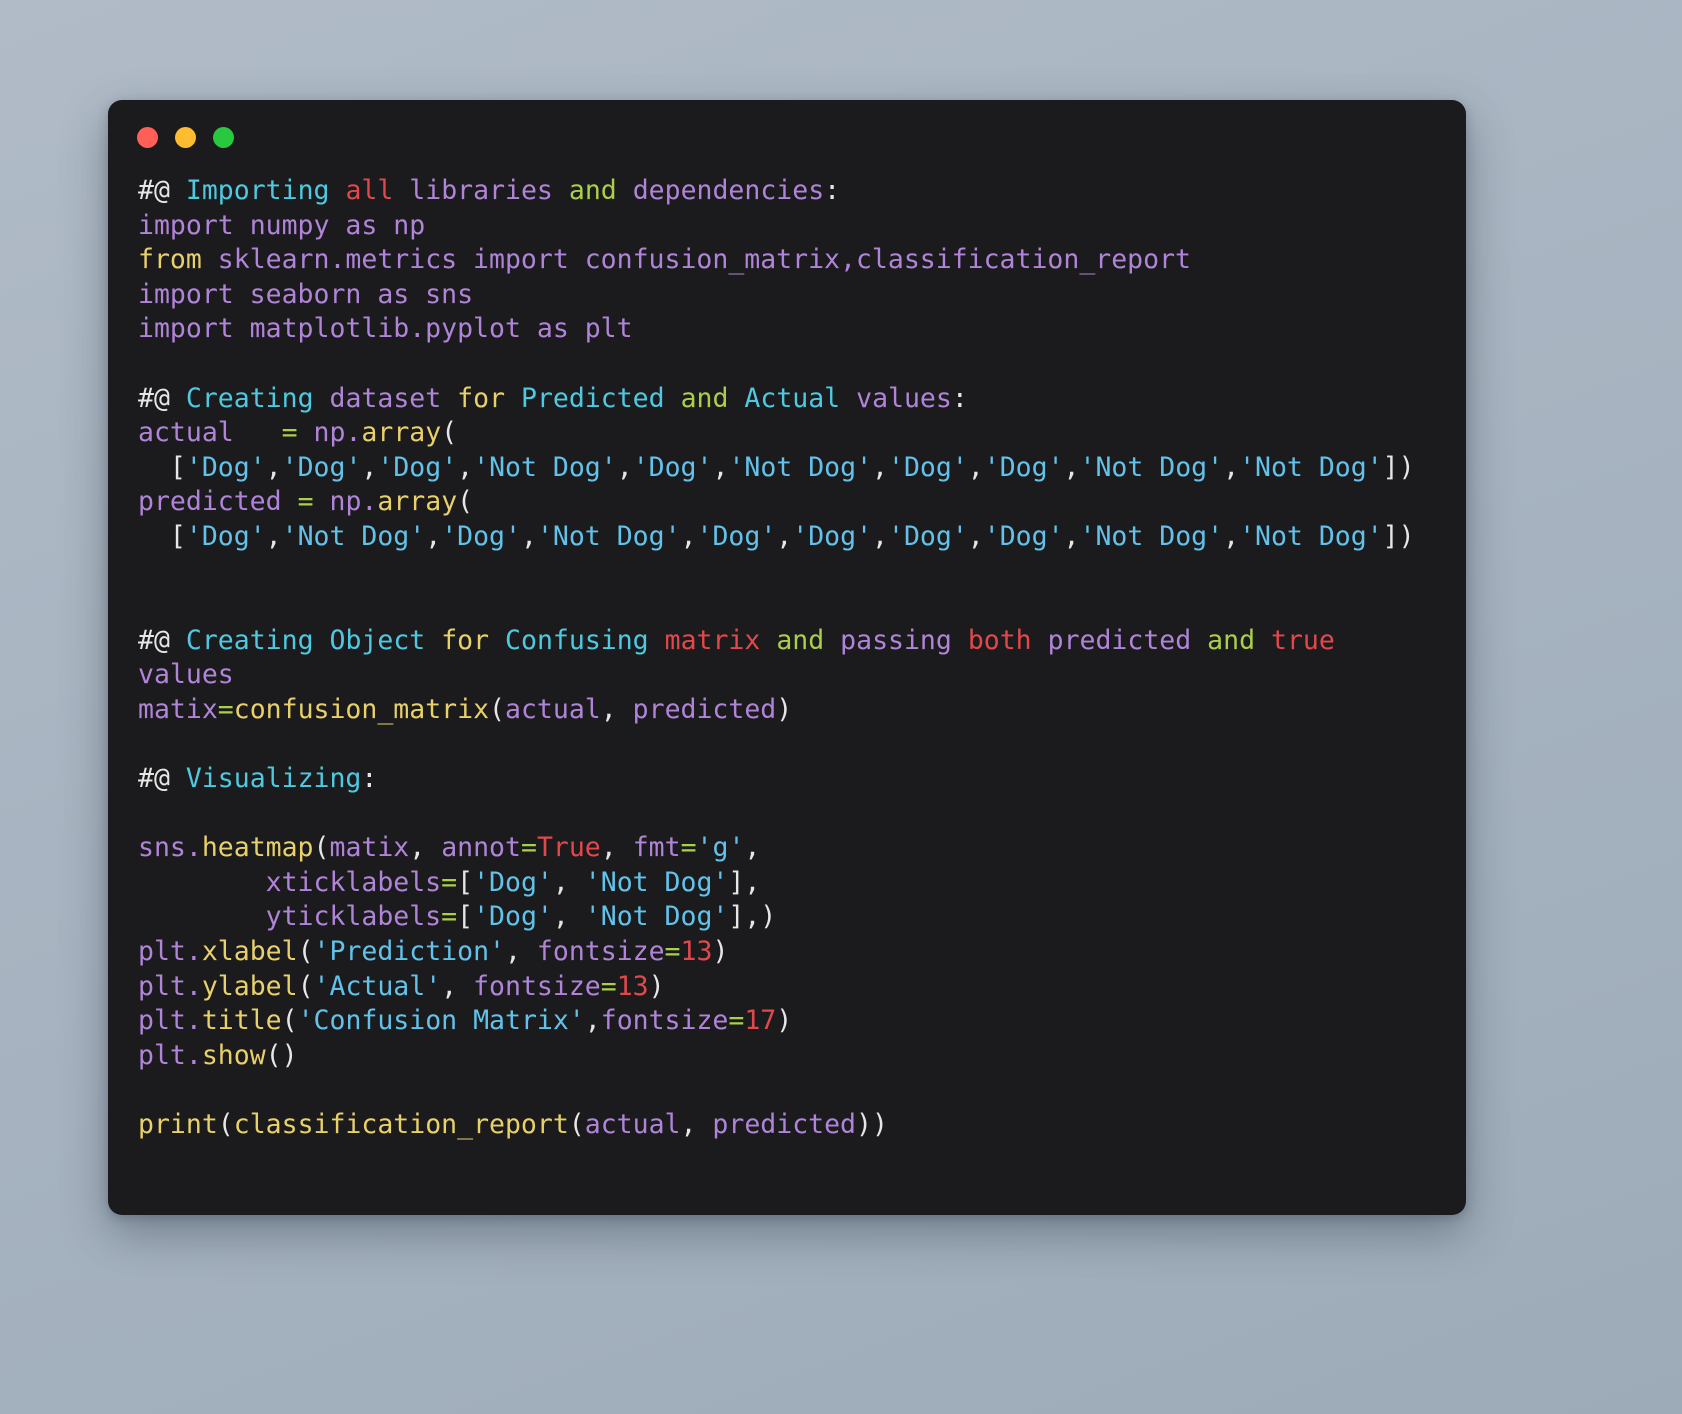 The image size is (1682, 1414). I want to click on code-token: xlabel, so click(249, 952).